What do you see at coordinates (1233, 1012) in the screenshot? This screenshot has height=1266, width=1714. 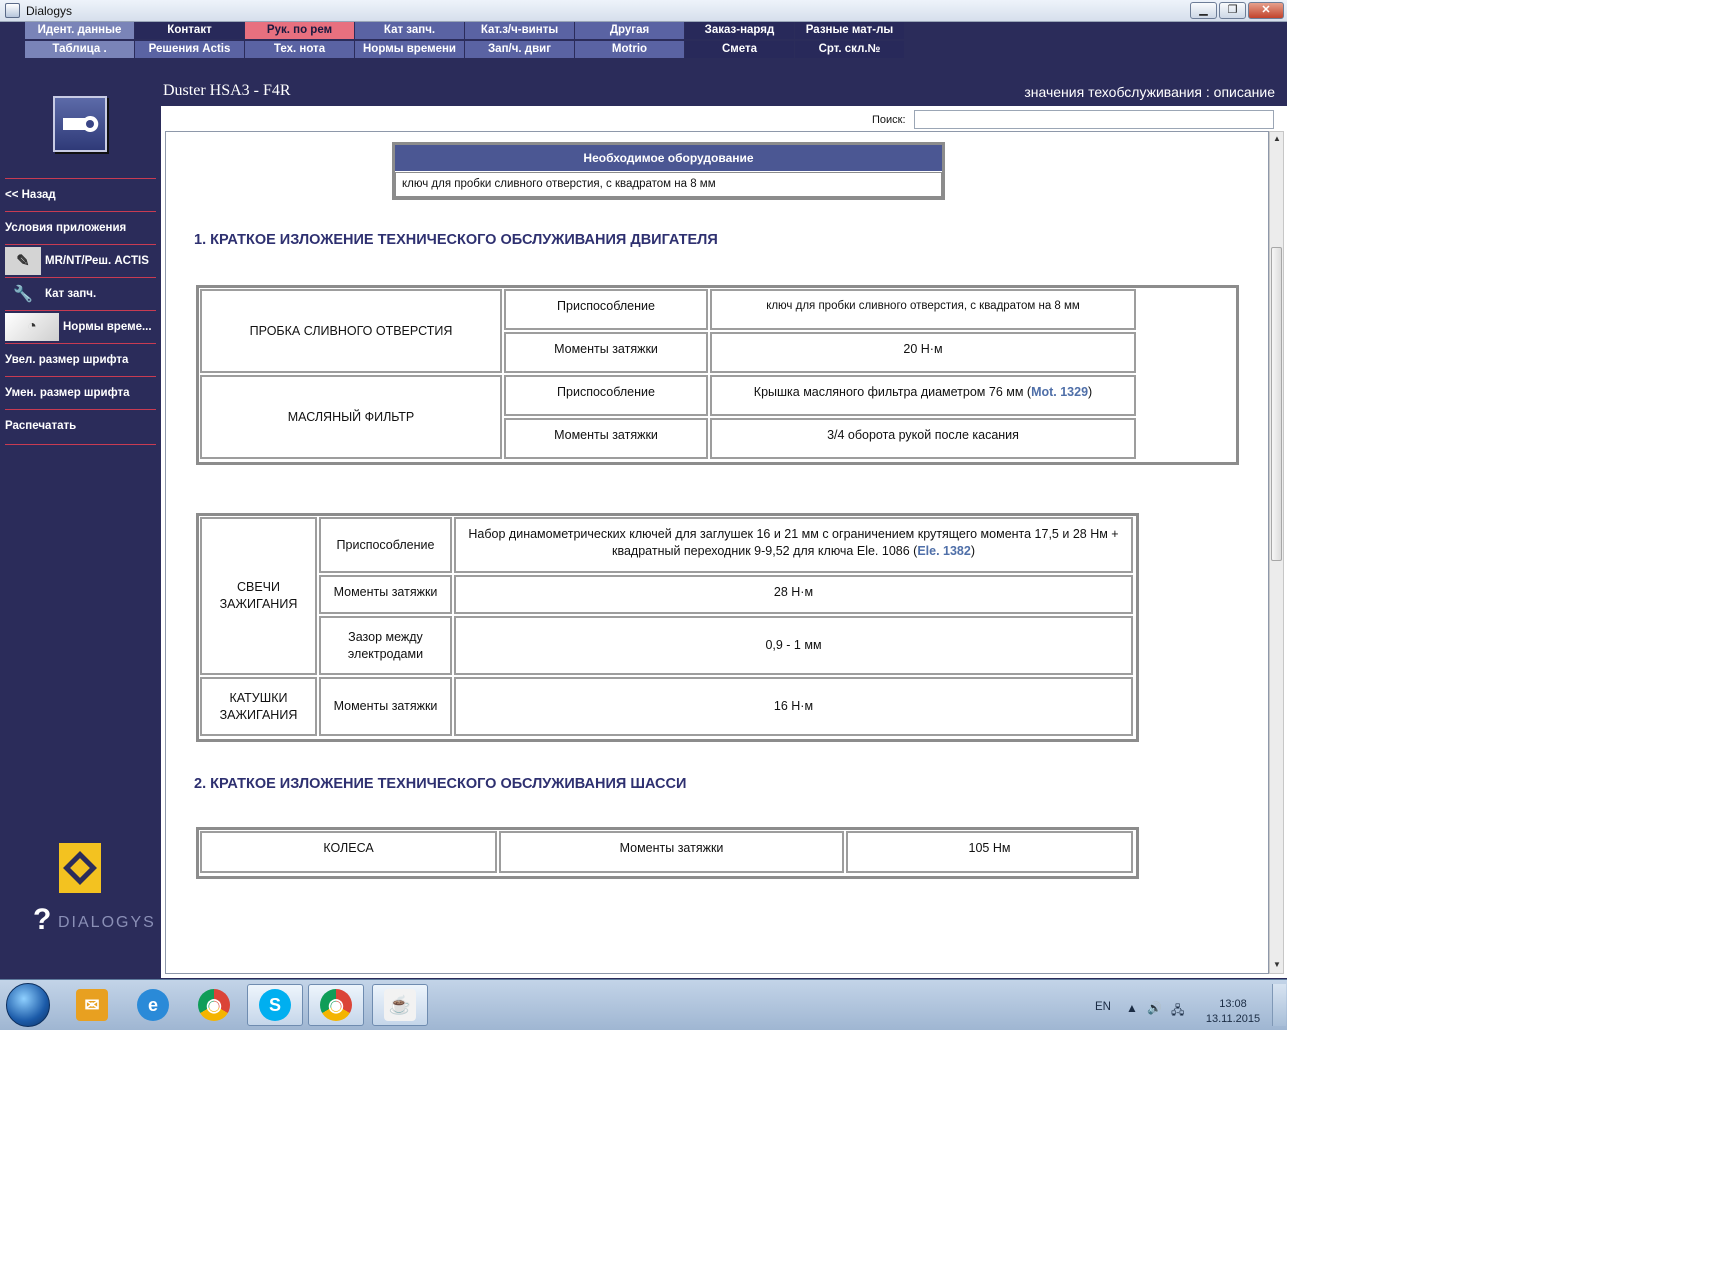 I see `clock: 13:08 13.11.2015` at bounding box center [1233, 1012].